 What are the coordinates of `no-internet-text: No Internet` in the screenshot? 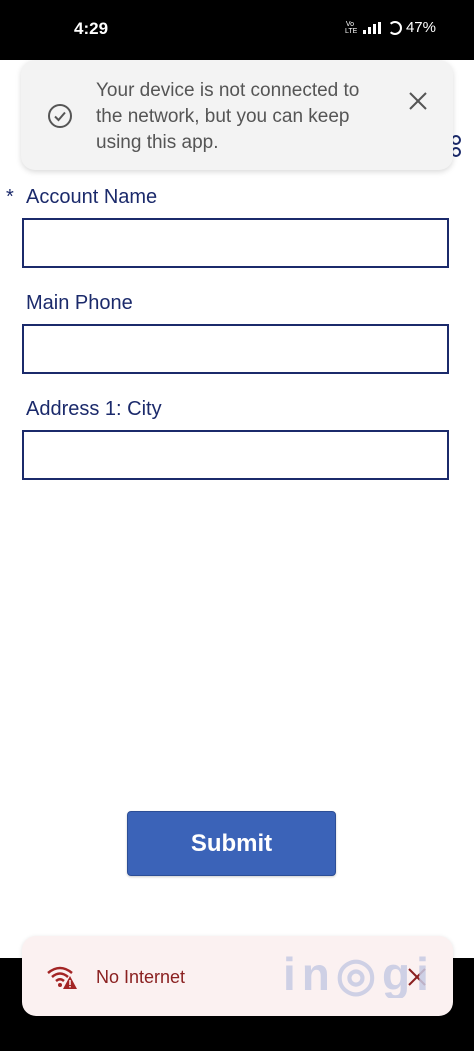 It's located at (141, 977).